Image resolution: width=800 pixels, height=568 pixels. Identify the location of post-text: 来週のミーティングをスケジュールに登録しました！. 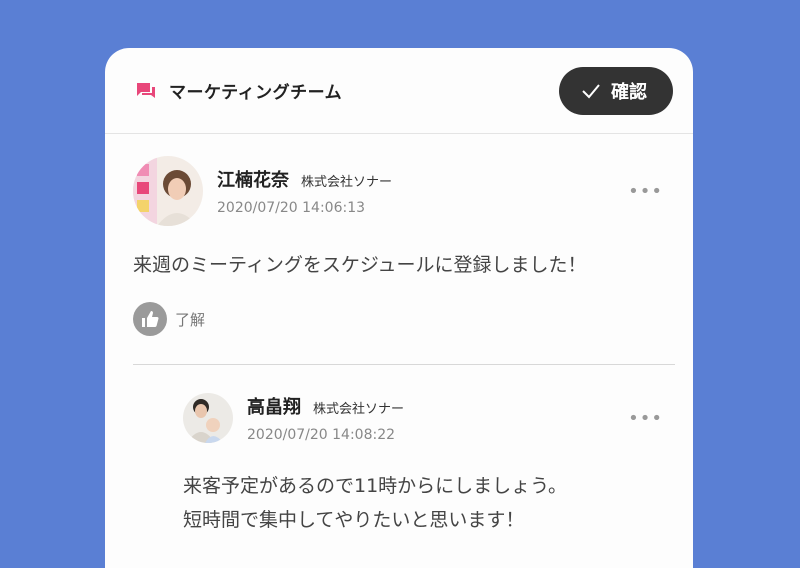
(360, 265).